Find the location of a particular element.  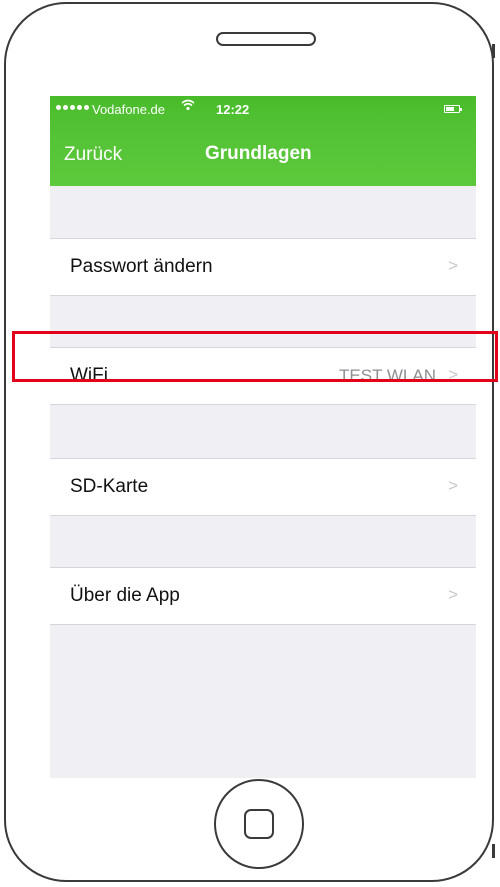

speaker-grille is located at coordinates (266, 39).